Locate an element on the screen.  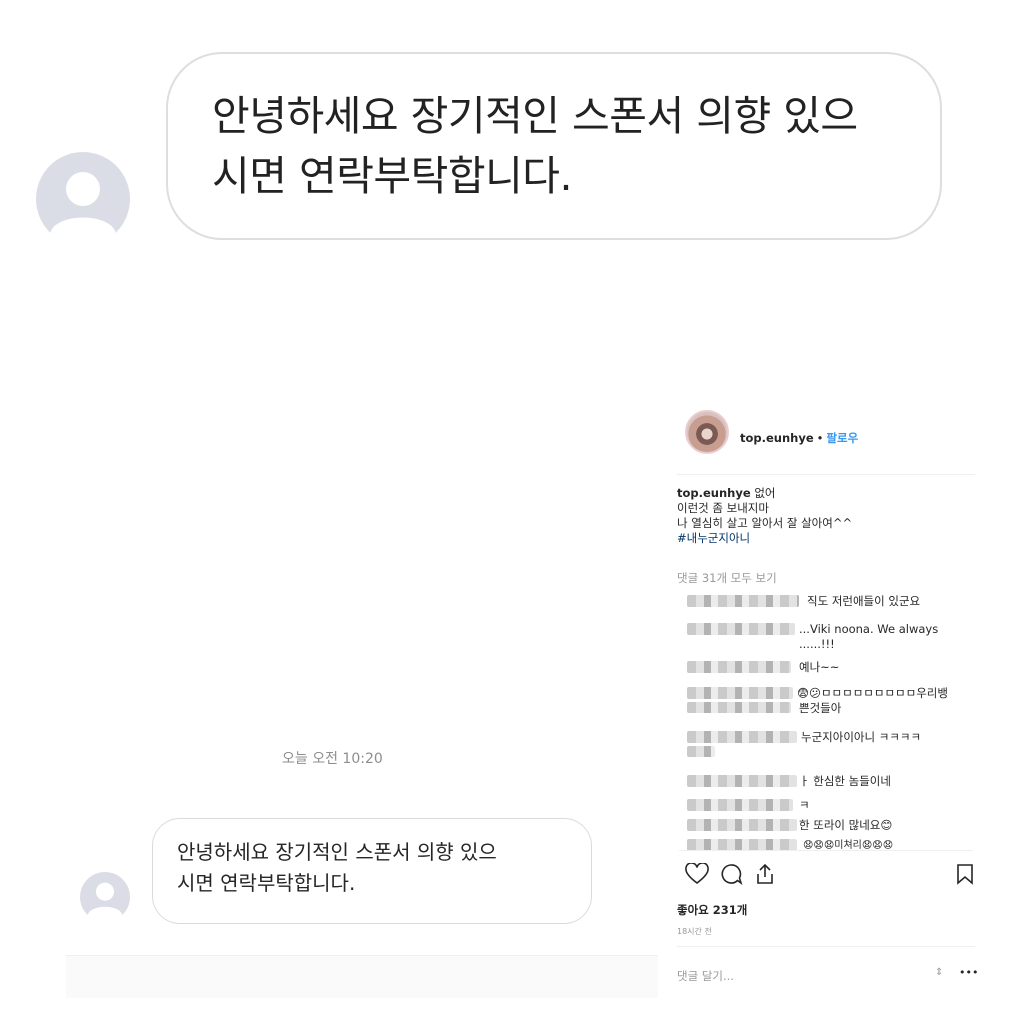
comment-text: 예나~~ is located at coordinates (819, 667).